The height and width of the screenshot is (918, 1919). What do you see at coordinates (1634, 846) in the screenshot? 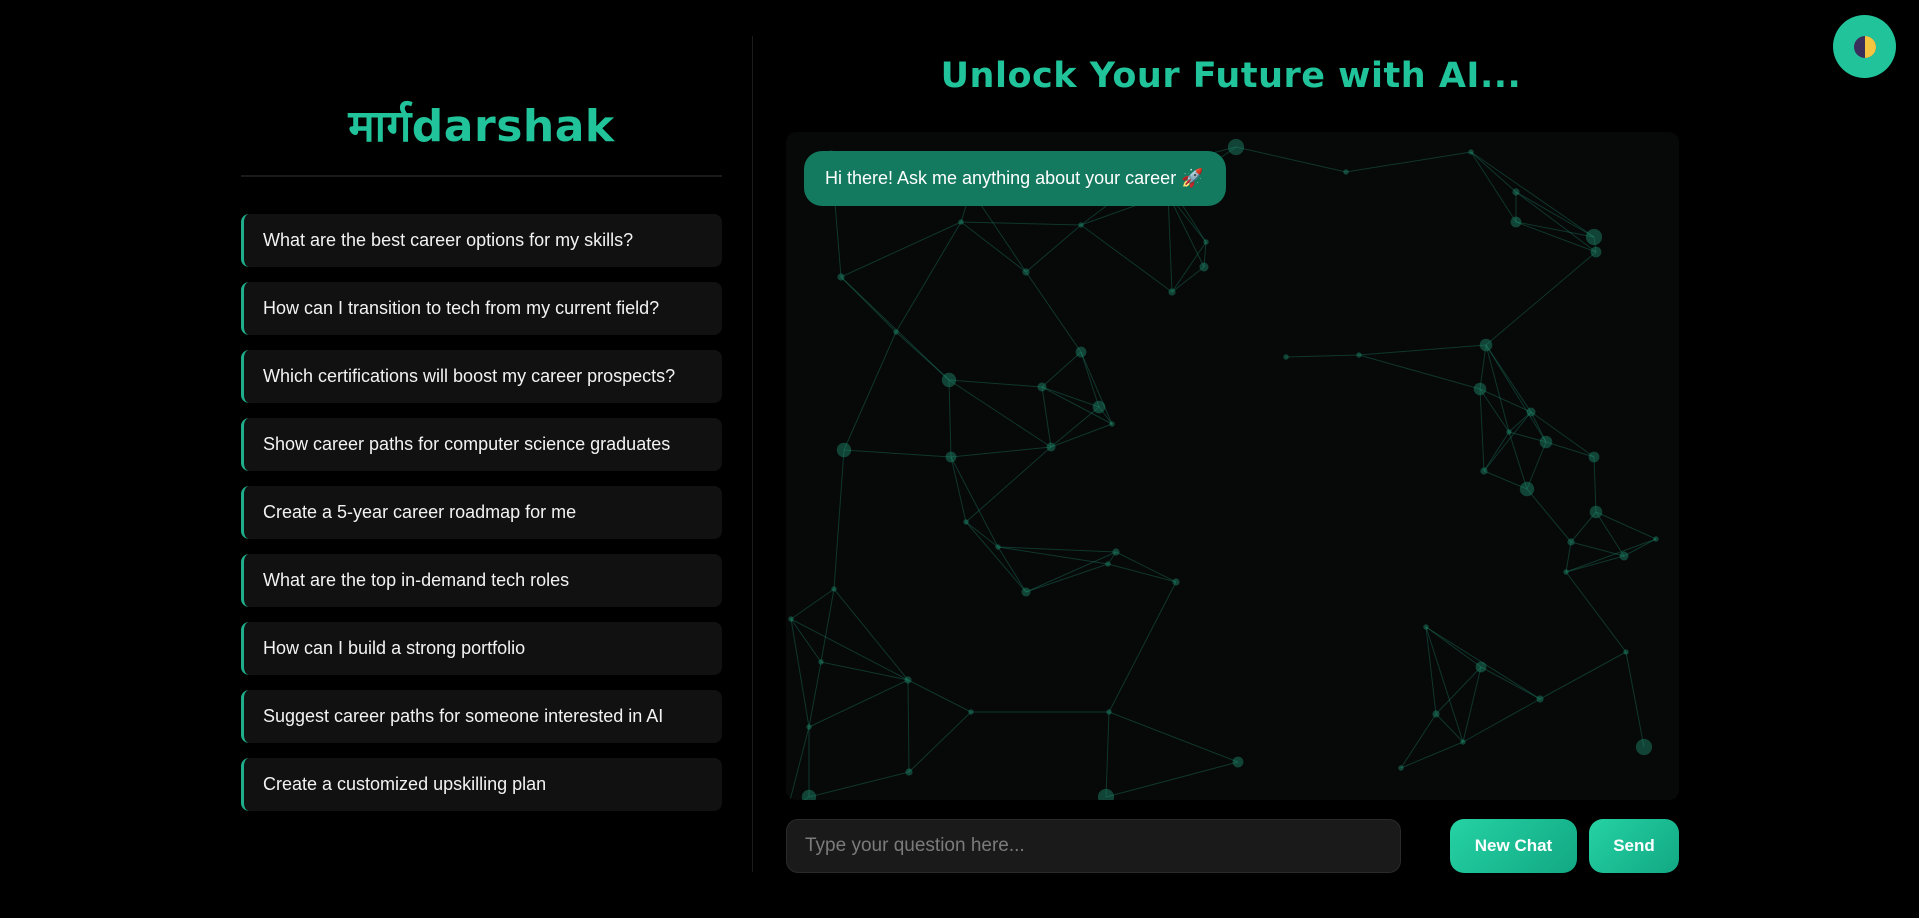
I see `send-button: Send` at bounding box center [1634, 846].